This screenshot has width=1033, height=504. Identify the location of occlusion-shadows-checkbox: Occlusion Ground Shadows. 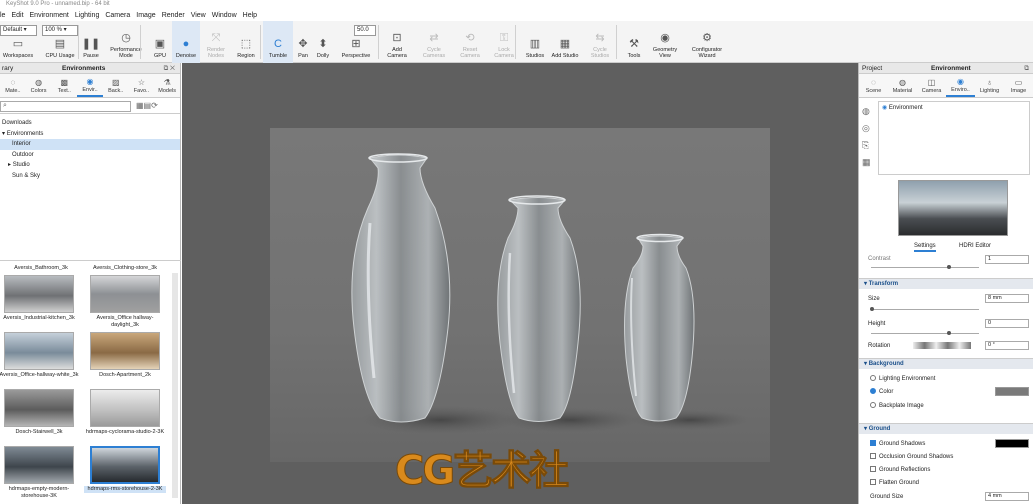
(911, 457).